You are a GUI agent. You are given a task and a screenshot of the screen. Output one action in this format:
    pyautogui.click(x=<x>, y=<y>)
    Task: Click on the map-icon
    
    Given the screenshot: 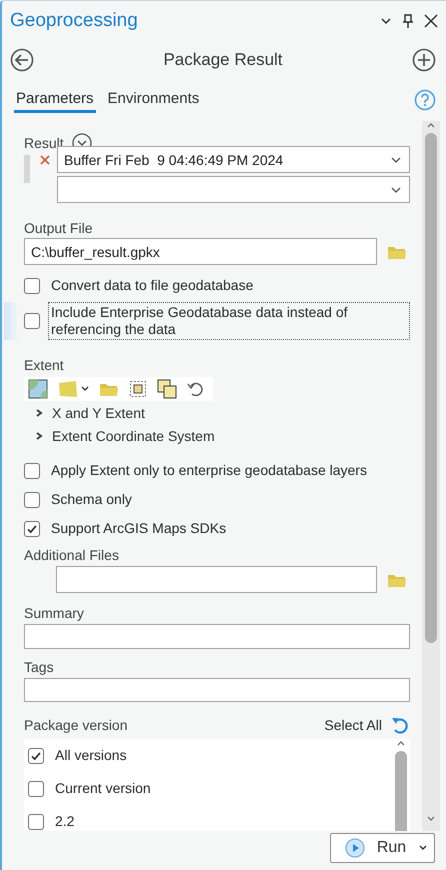 What is the action you would take?
    pyautogui.click(x=38, y=389)
    